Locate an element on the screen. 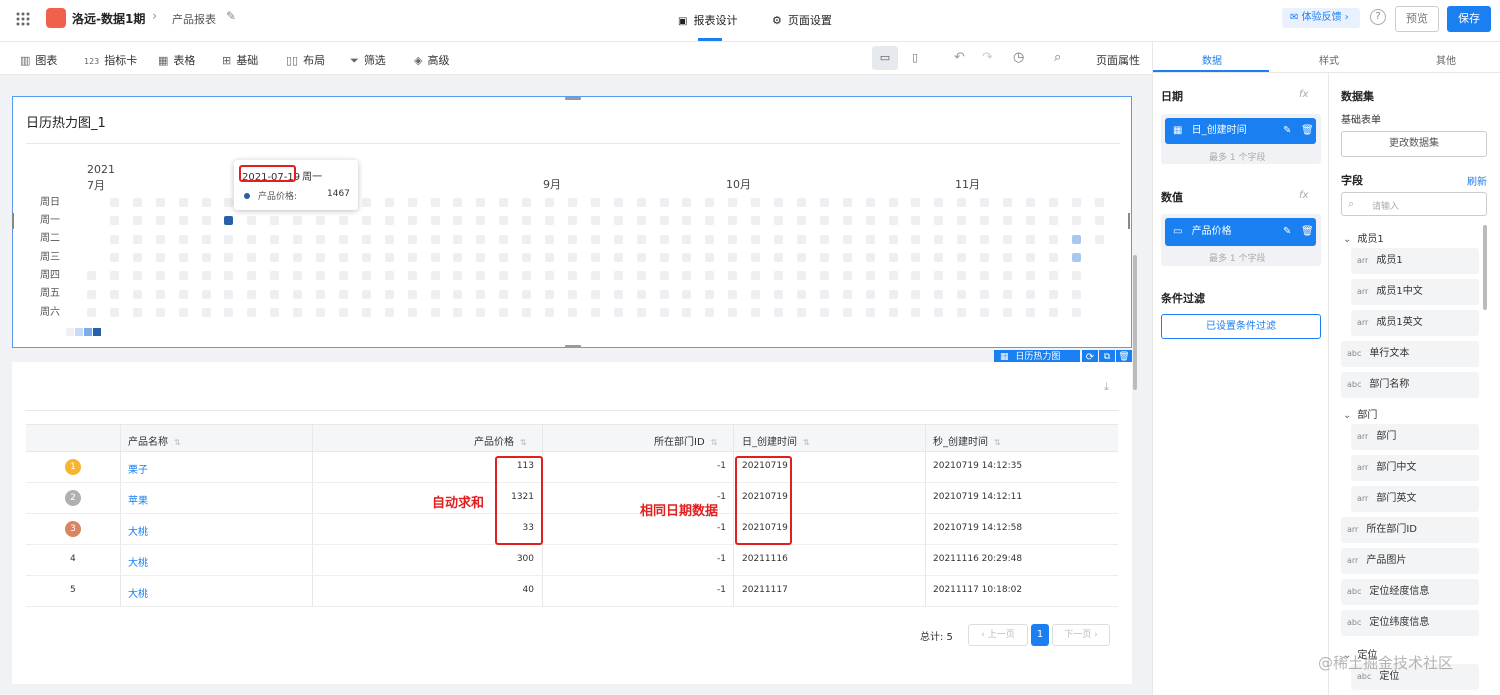  field-item: arr 成员1英文 is located at coordinates (1415, 323).